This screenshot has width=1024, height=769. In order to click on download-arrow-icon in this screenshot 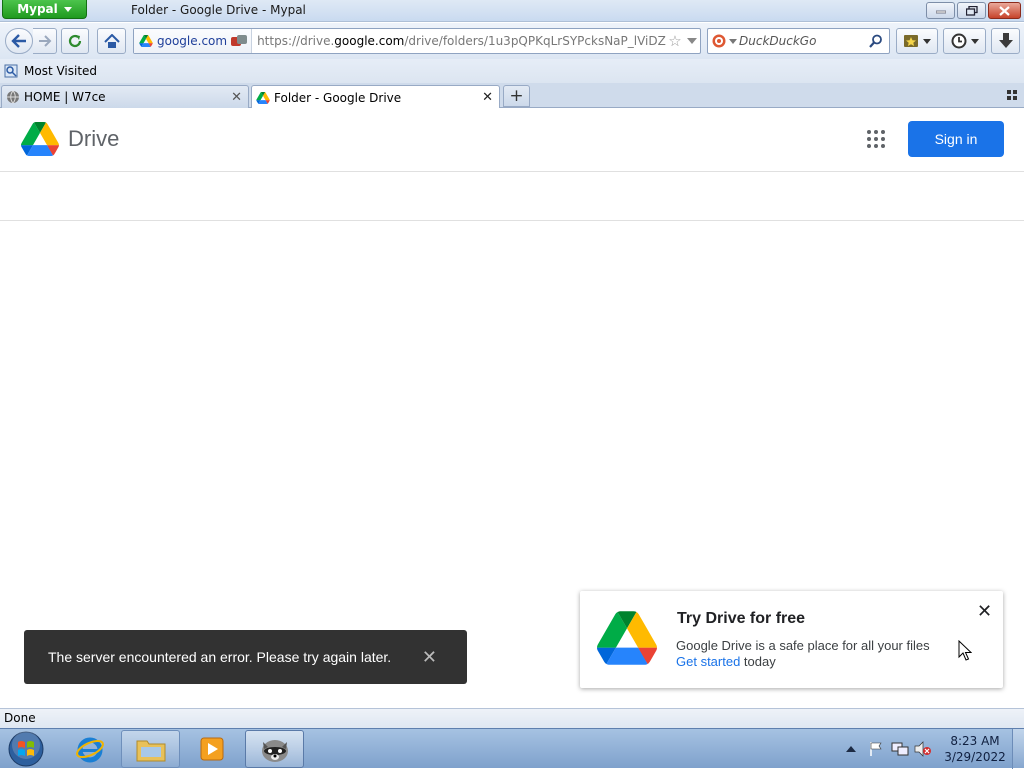, I will do `click(1005, 40)`.